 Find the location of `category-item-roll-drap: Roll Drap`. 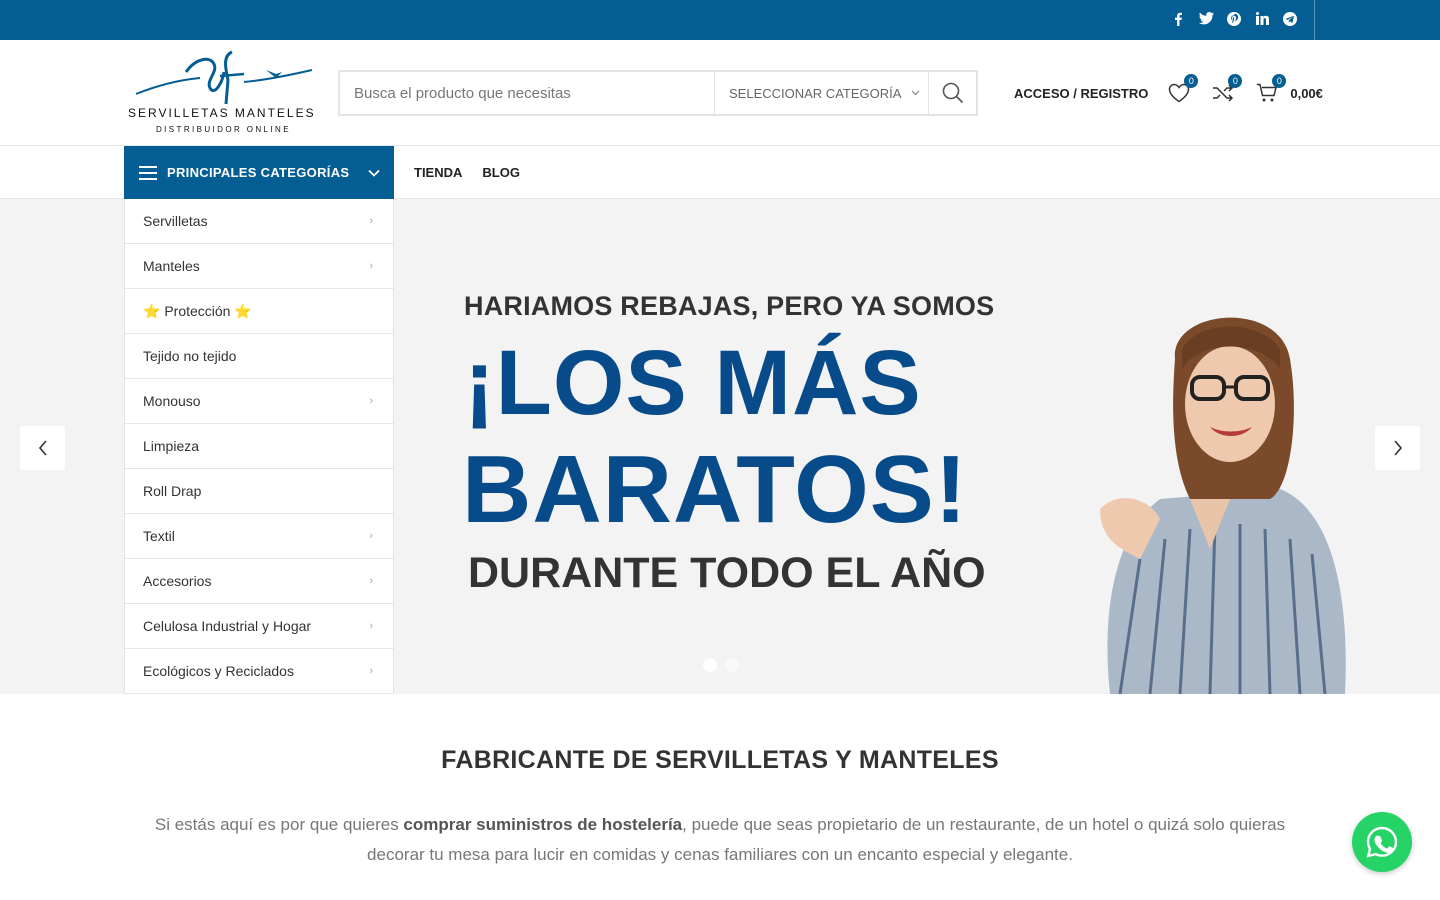

category-item-roll-drap: Roll Drap is located at coordinates (259, 491).